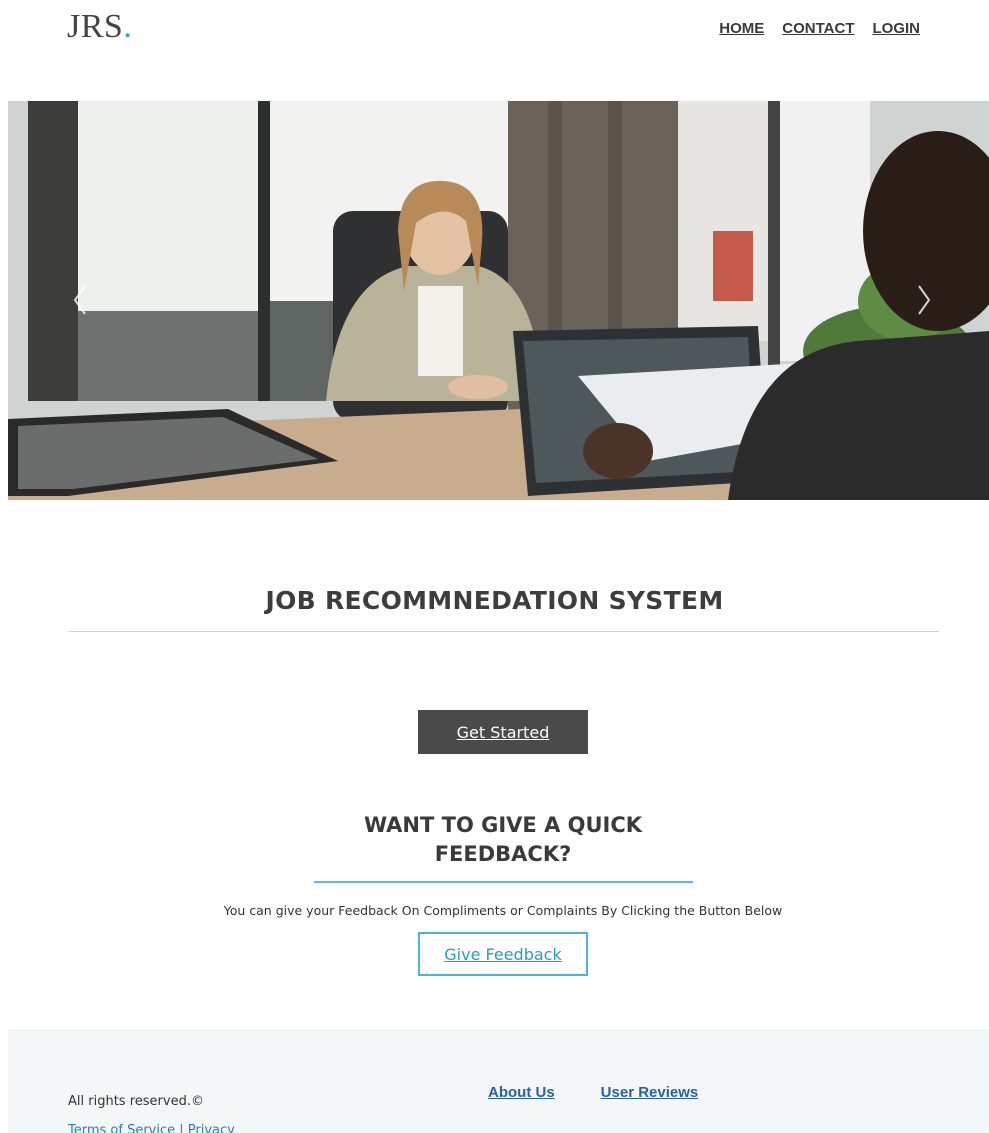  Describe the element at coordinates (593, 1092) in the screenshot. I see `footer-nav: About Us User Reviews` at that location.